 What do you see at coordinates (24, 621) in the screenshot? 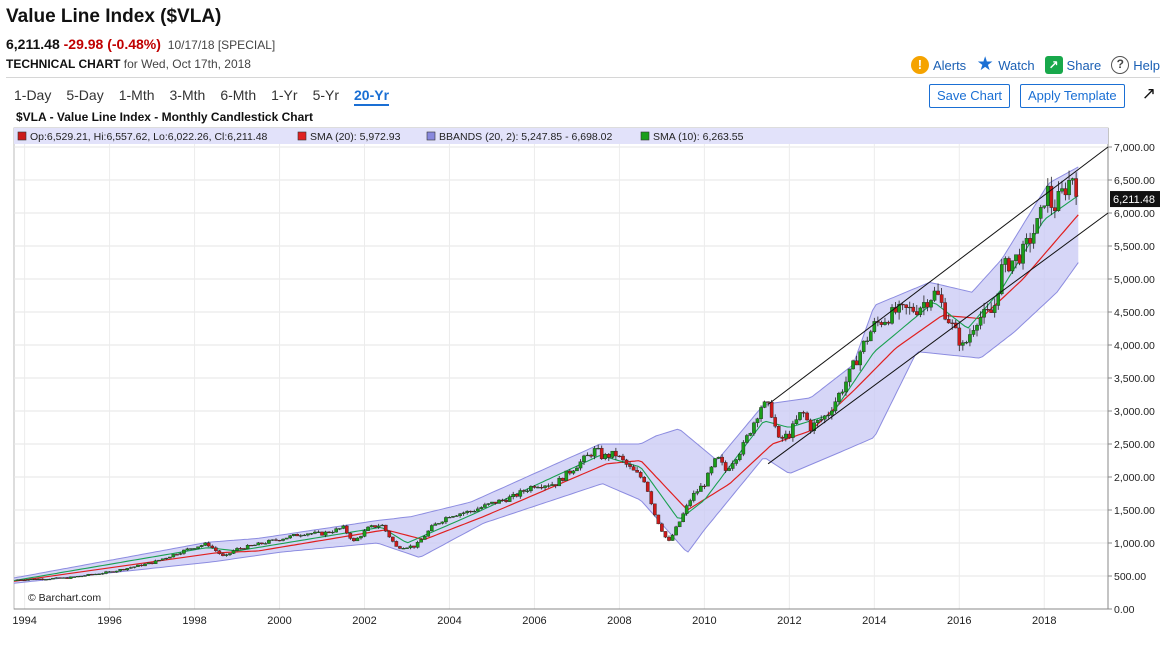
I see `x-tick-label: 1994` at bounding box center [24, 621].